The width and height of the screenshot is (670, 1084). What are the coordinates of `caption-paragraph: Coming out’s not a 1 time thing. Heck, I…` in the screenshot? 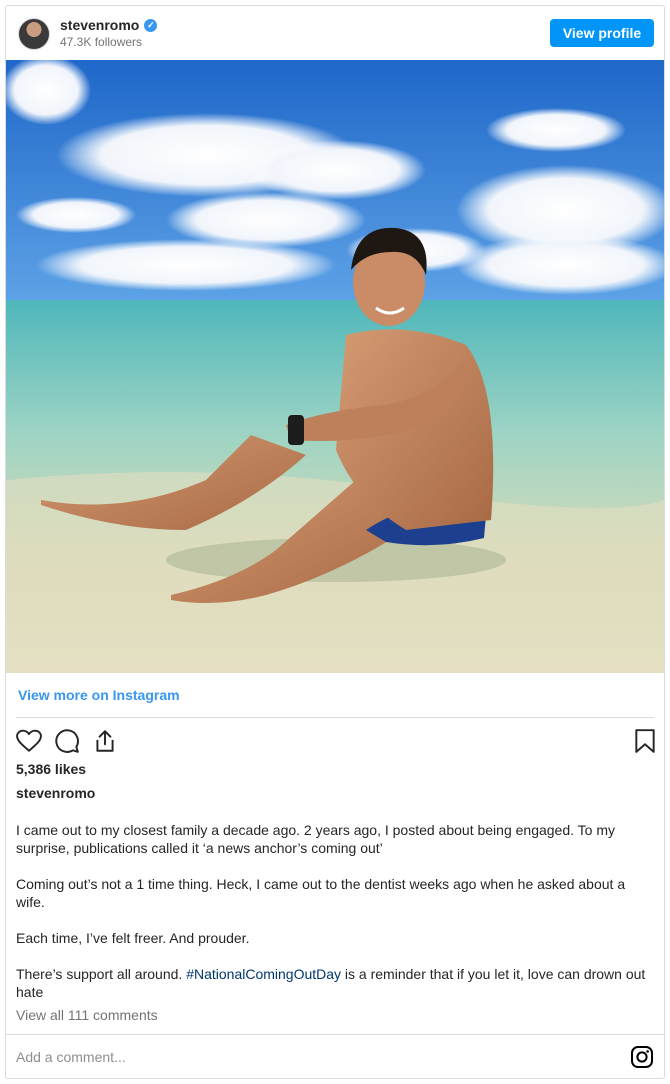 It's located at (321, 893).